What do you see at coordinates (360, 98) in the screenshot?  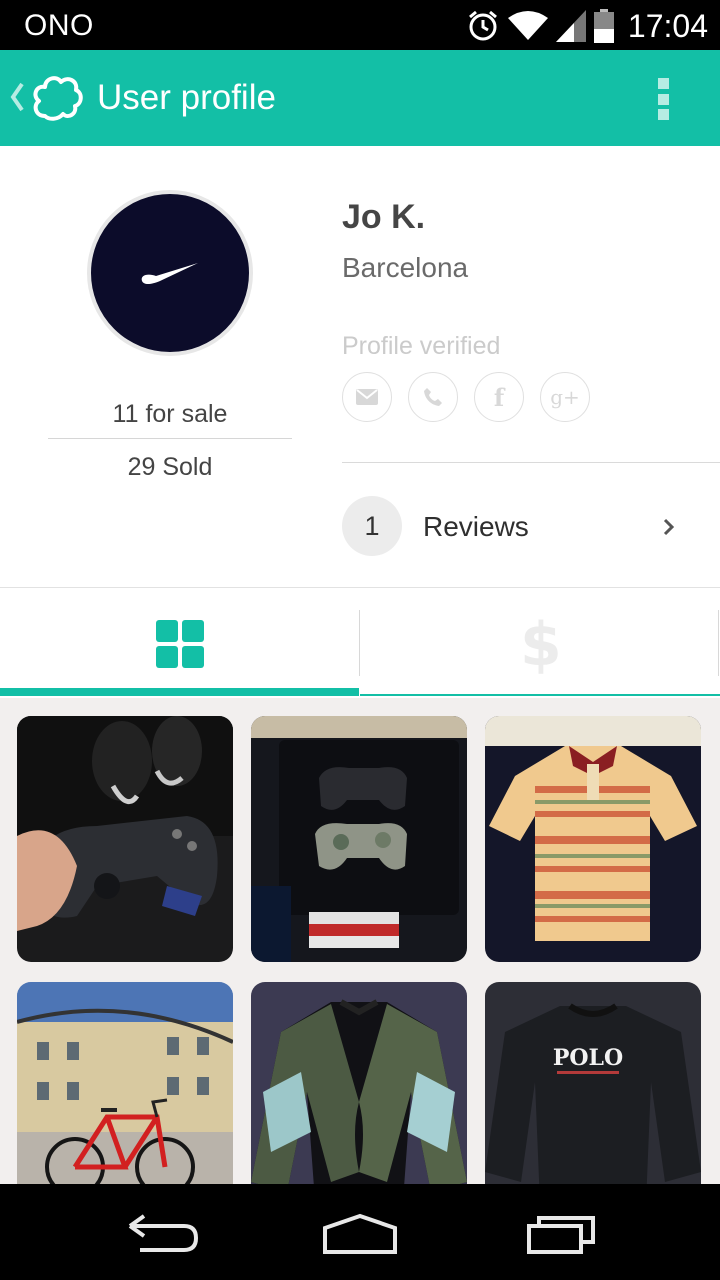 I see `app-bar: User profile` at bounding box center [360, 98].